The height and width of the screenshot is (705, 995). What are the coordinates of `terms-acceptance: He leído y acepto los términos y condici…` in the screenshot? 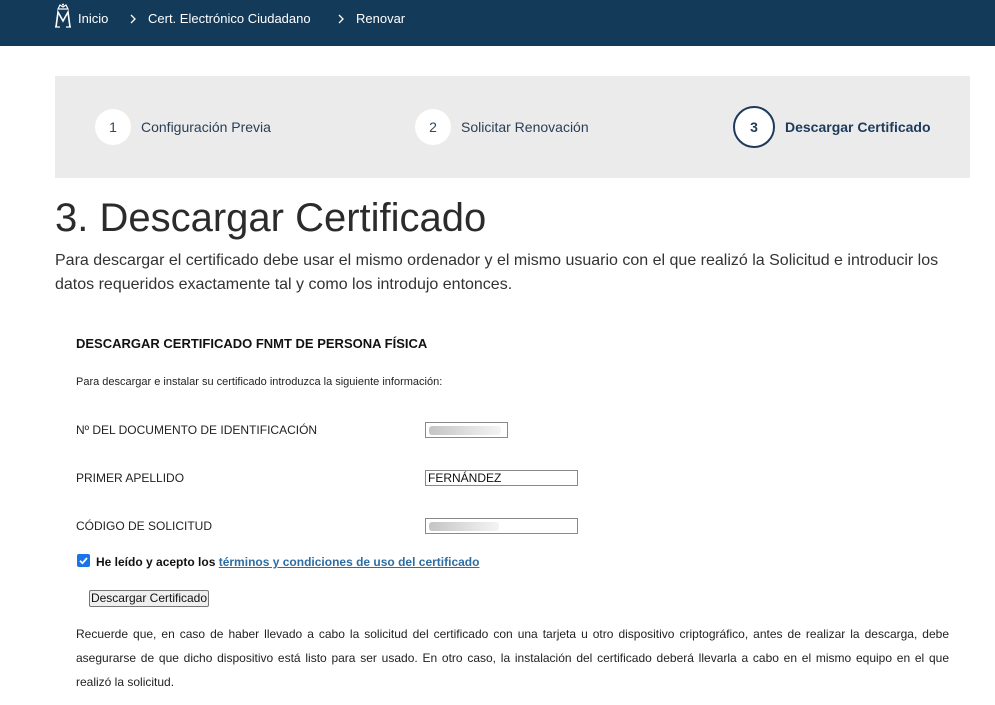 It's located at (287, 562).